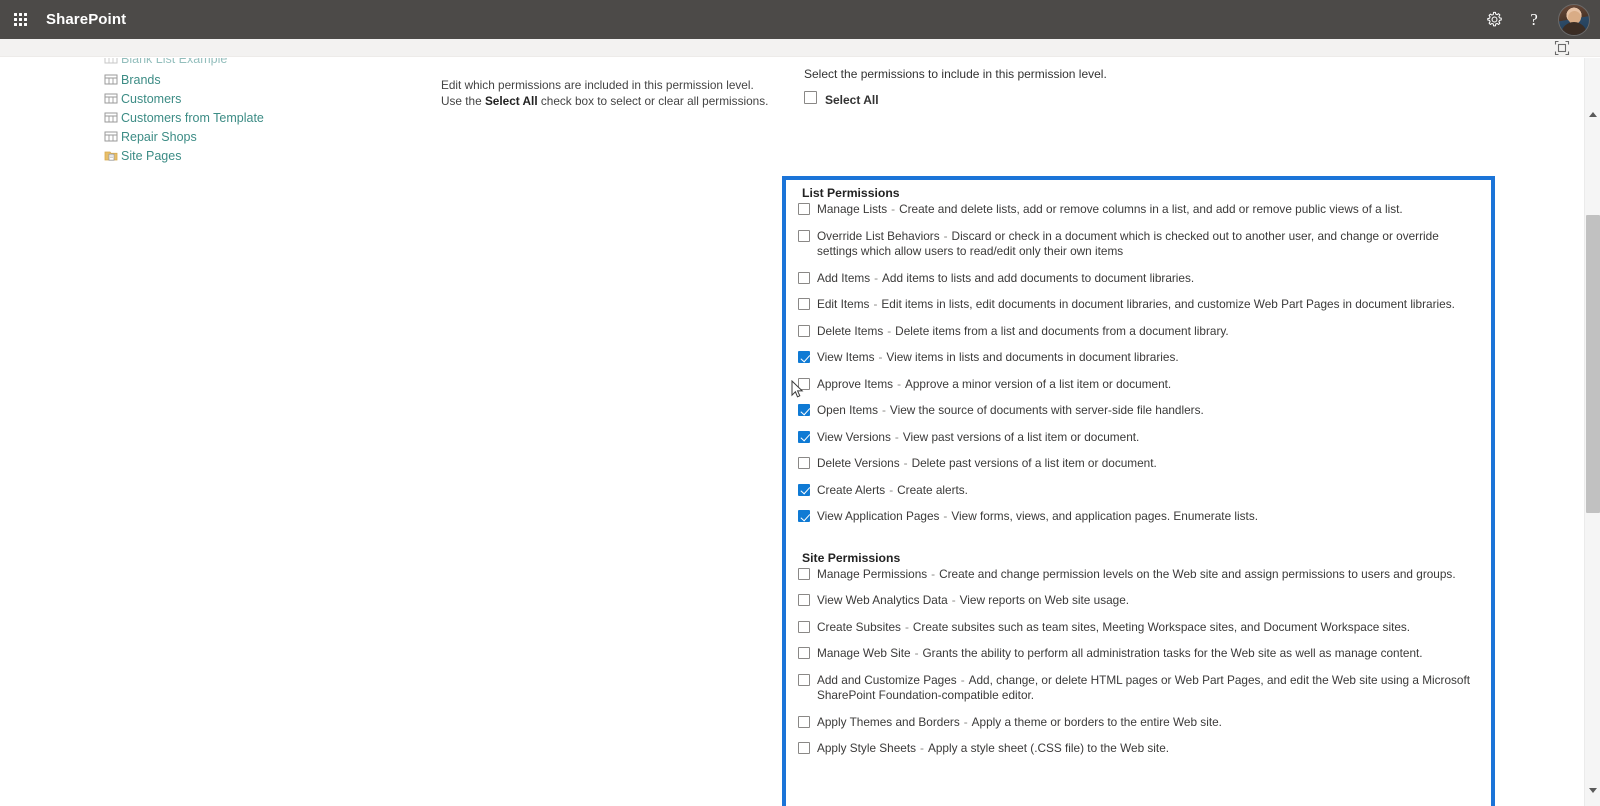 The image size is (1600, 806). What do you see at coordinates (804, 573) in the screenshot?
I see `permission-checkbox-manage-permissions` at bounding box center [804, 573].